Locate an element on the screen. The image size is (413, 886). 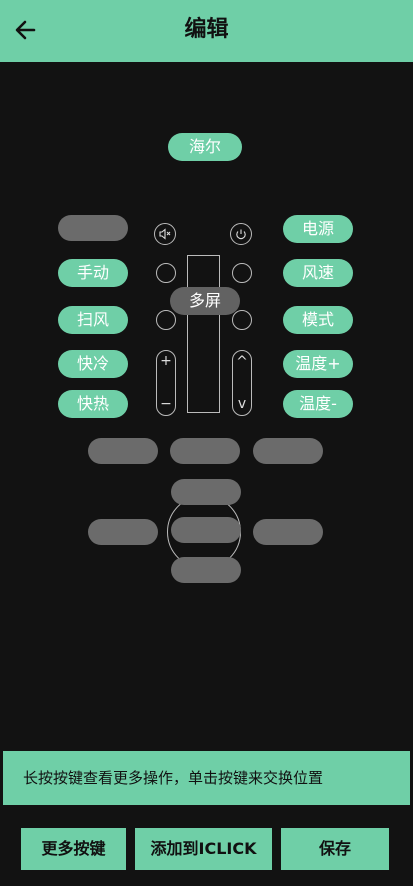
dpad-up-key is located at coordinates (206, 492).